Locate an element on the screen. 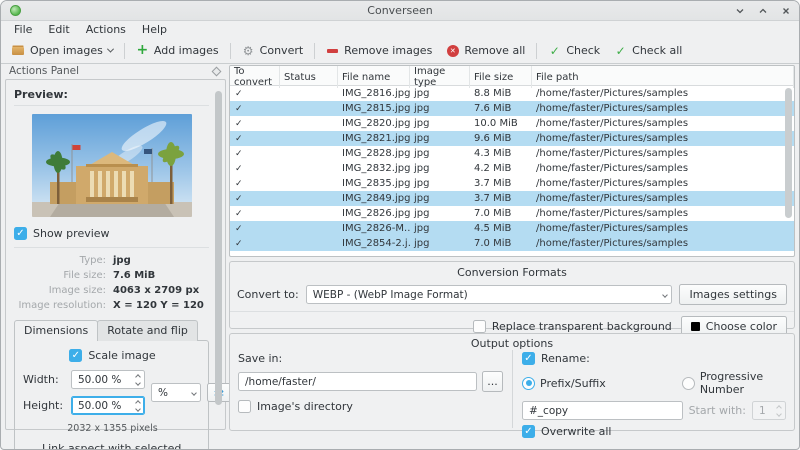  column-header-file-path: File path is located at coordinates (663, 77).